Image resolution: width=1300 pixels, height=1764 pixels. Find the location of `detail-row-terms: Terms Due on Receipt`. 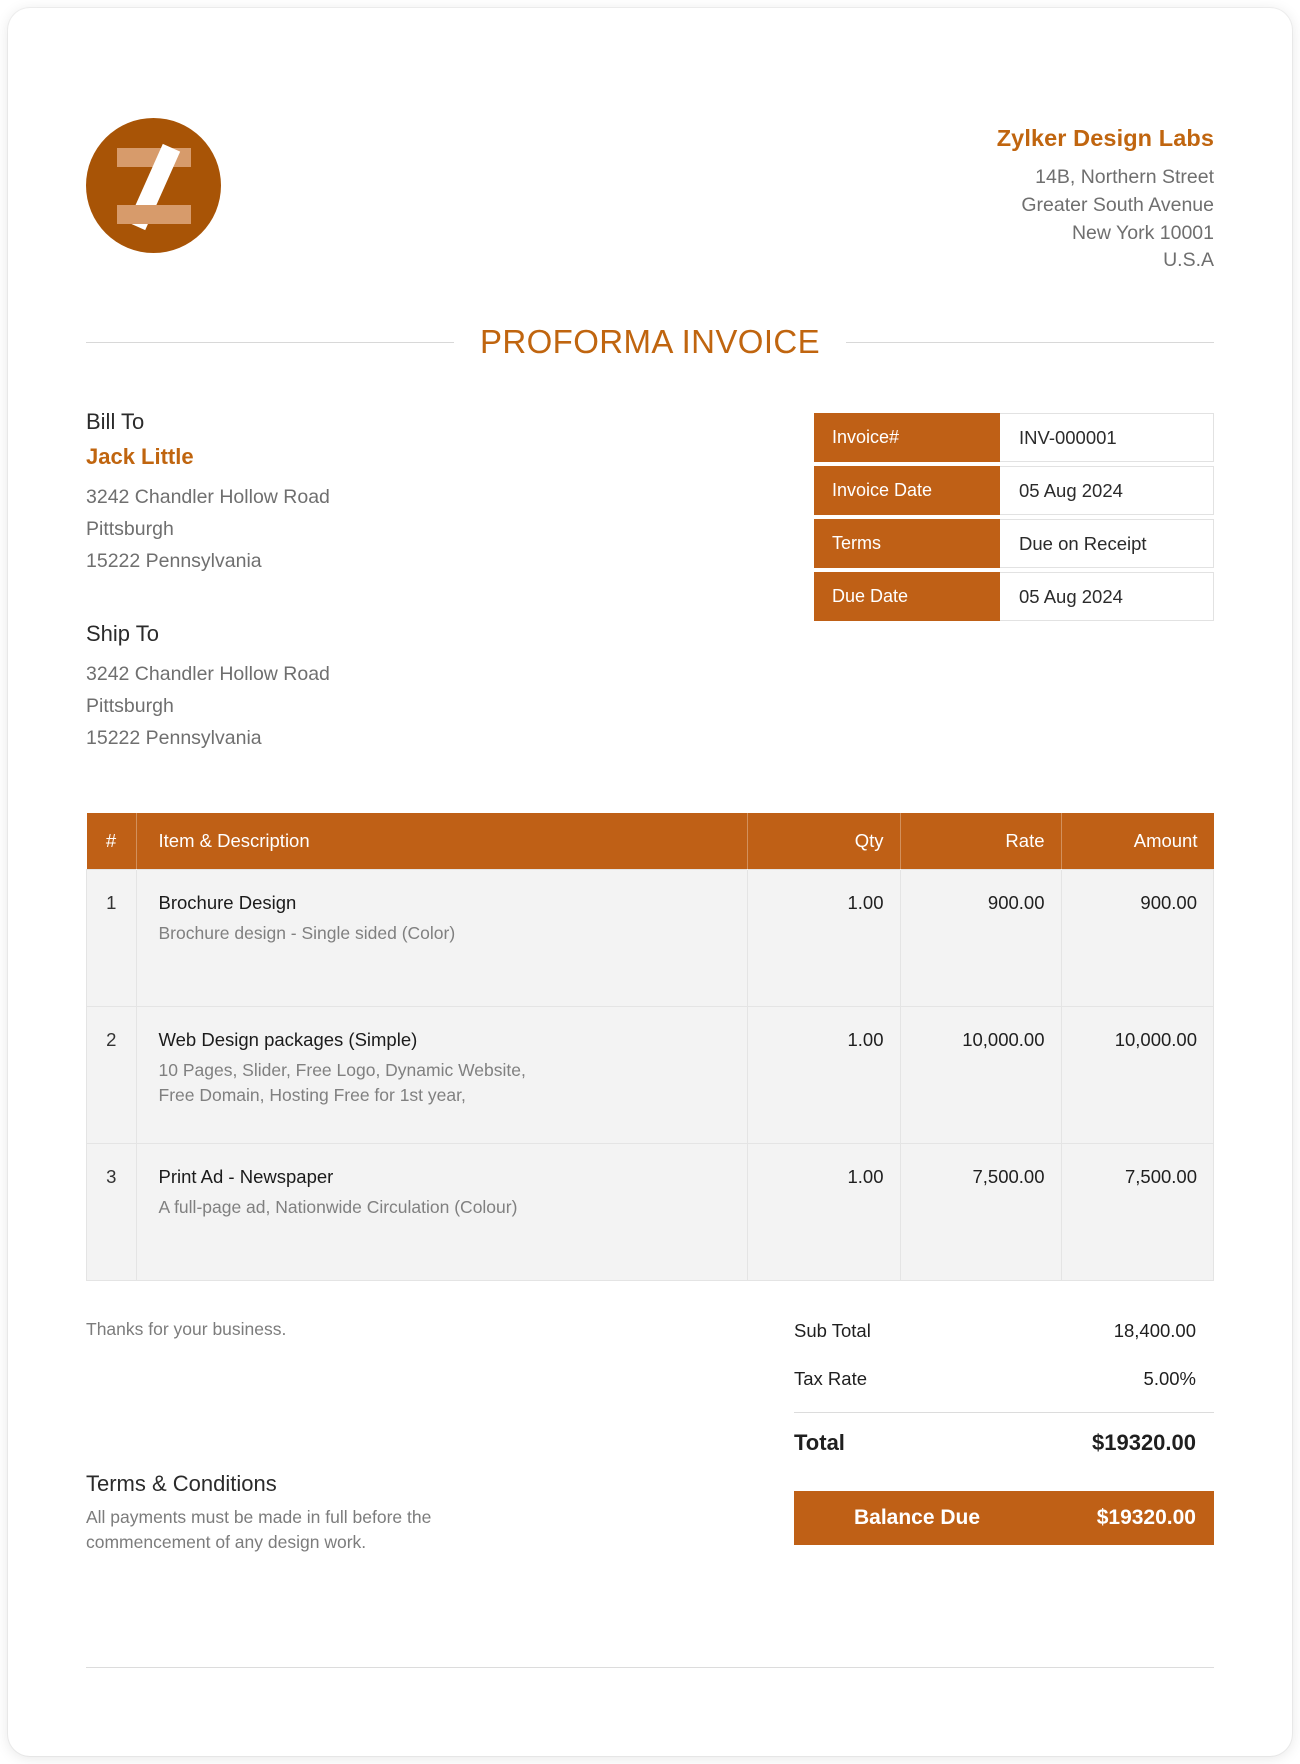

detail-row-terms: Terms Due on Receipt is located at coordinates (1014, 544).